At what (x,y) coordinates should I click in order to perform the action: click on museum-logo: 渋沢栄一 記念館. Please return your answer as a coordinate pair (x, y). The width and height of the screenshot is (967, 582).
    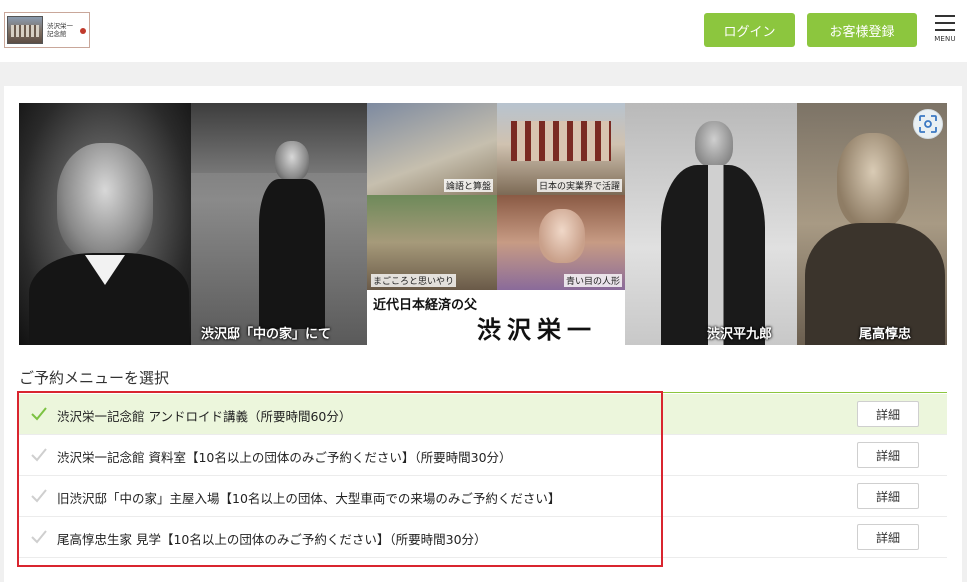
    Looking at the image, I should click on (47, 30).